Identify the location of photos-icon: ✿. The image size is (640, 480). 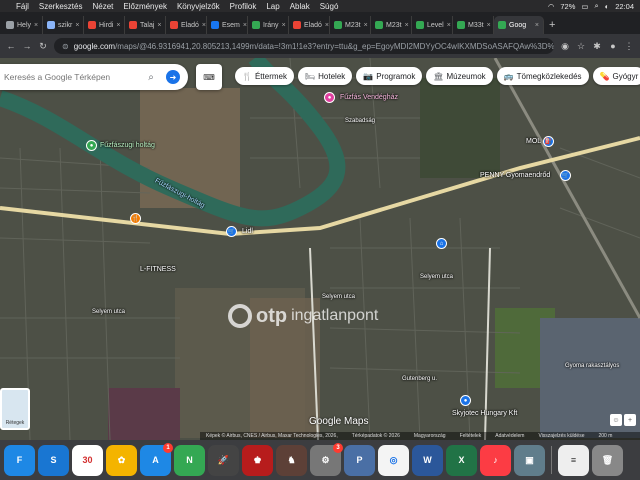
(121, 460).